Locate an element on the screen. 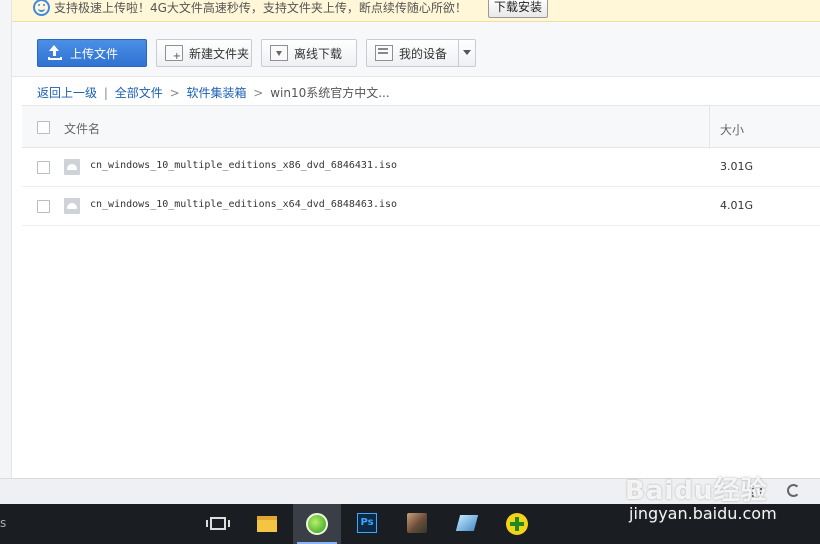  my-devices-button: 我的设备 is located at coordinates (421, 53).